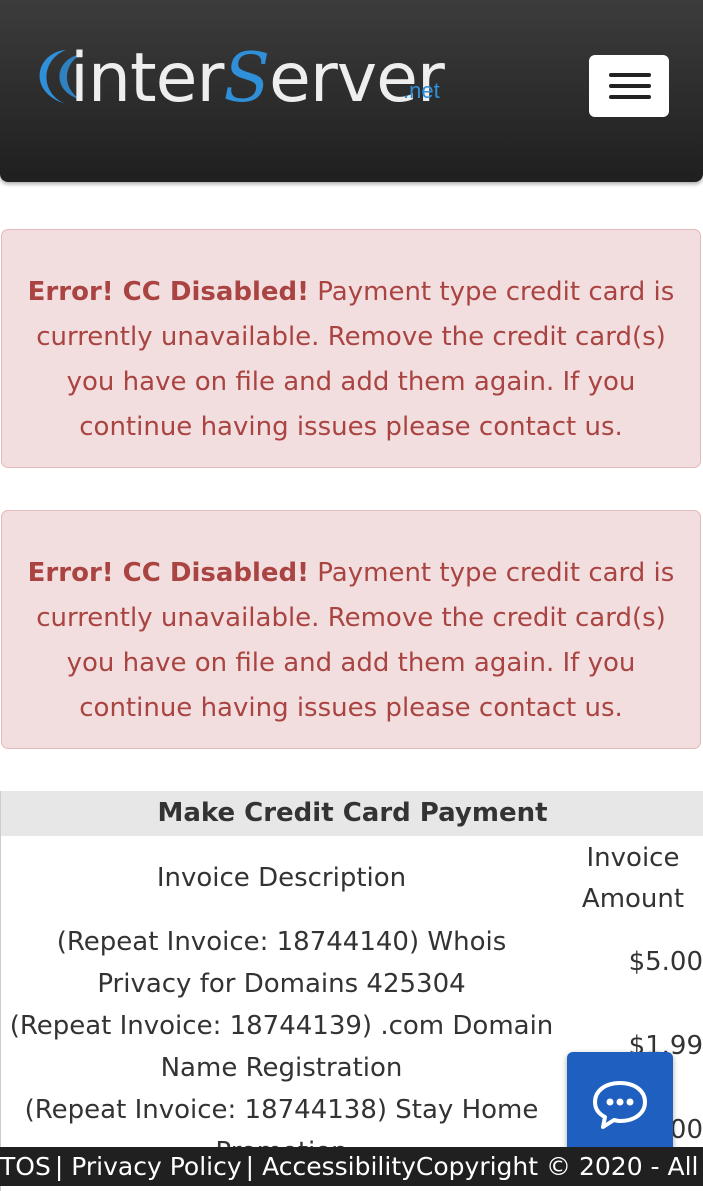 The image size is (703, 1191). I want to click on live-chat-button, so click(620, 1105).